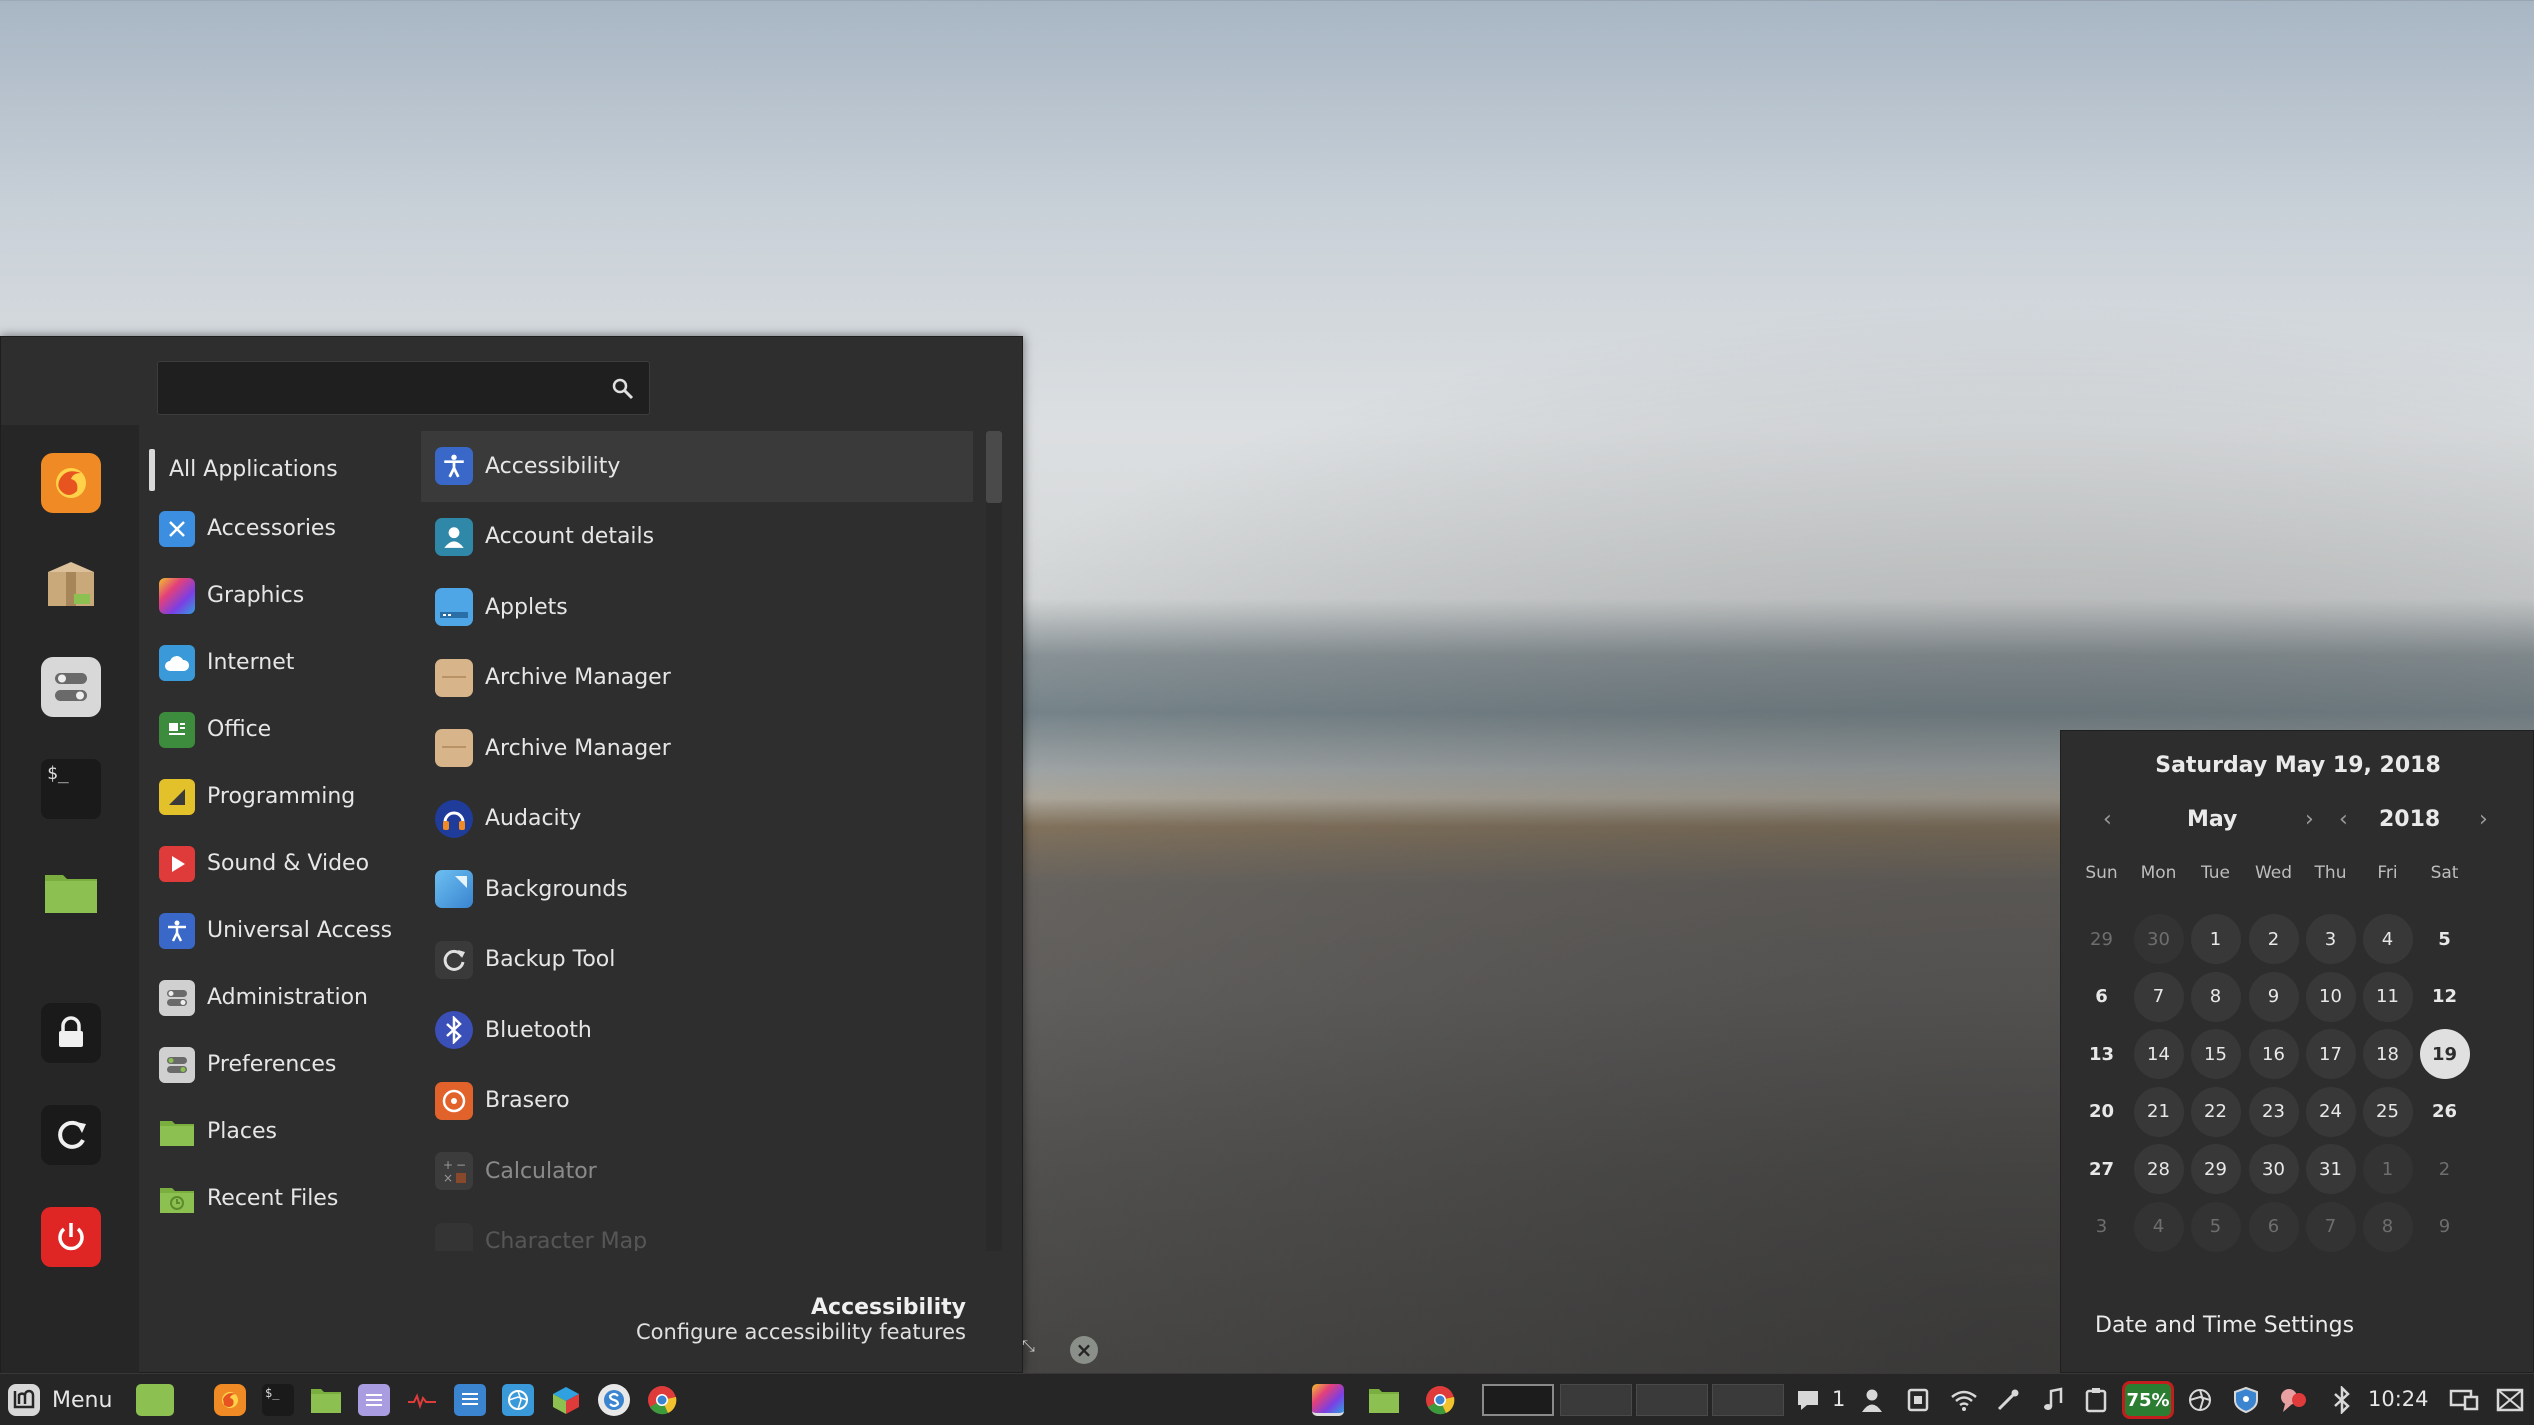 This screenshot has width=2534, height=1425. I want to click on calendar-day: 23, so click(2273, 1111).